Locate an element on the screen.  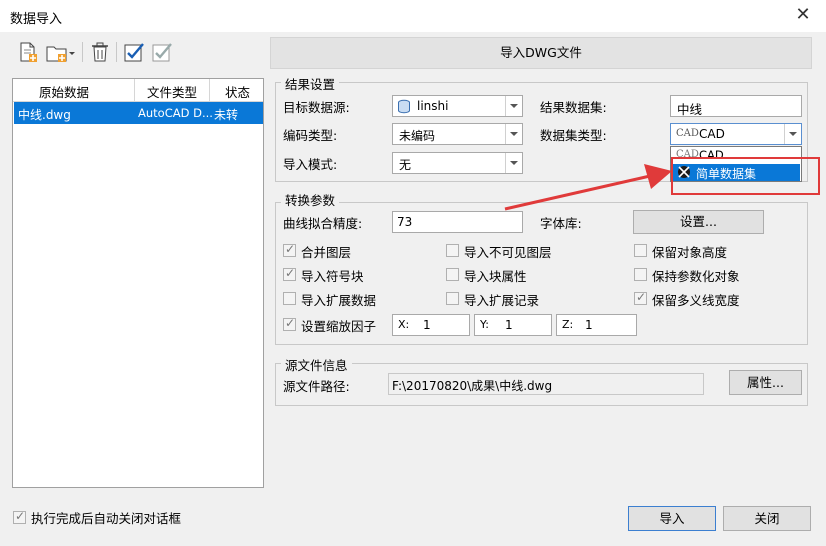
scale-z-label: Z: is located at coordinates (568, 324).